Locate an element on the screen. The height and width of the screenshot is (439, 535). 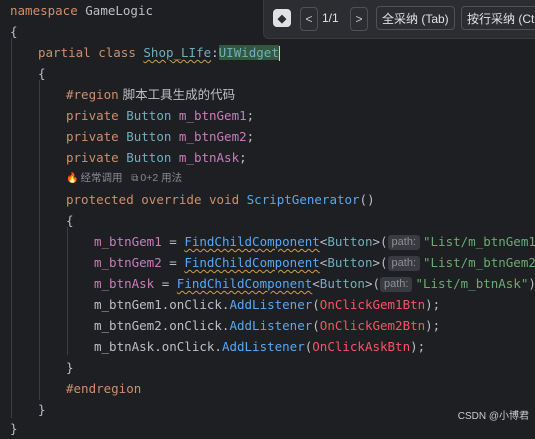
class-name: Shop_LIfe is located at coordinates (177, 52).